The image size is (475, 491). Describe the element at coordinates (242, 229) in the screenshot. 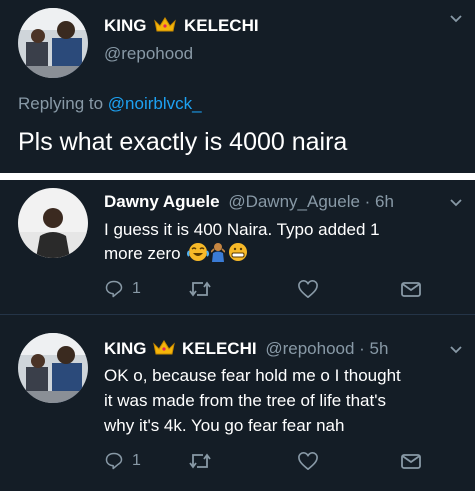

I see `reply-text-line: I guess it is 400 Naira. Typo added 1` at that location.